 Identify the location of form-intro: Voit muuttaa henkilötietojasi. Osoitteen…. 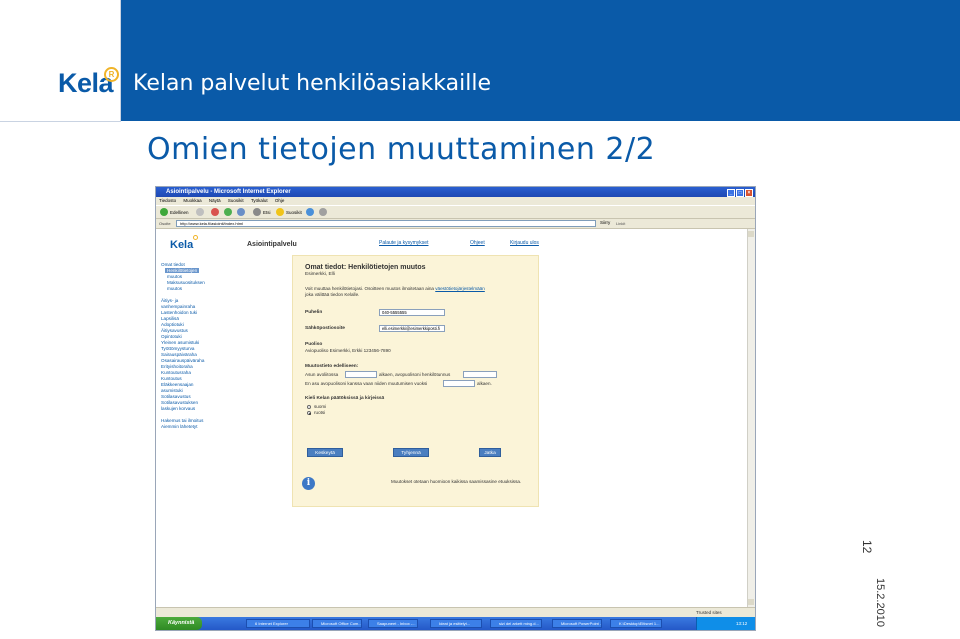
(395, 288).